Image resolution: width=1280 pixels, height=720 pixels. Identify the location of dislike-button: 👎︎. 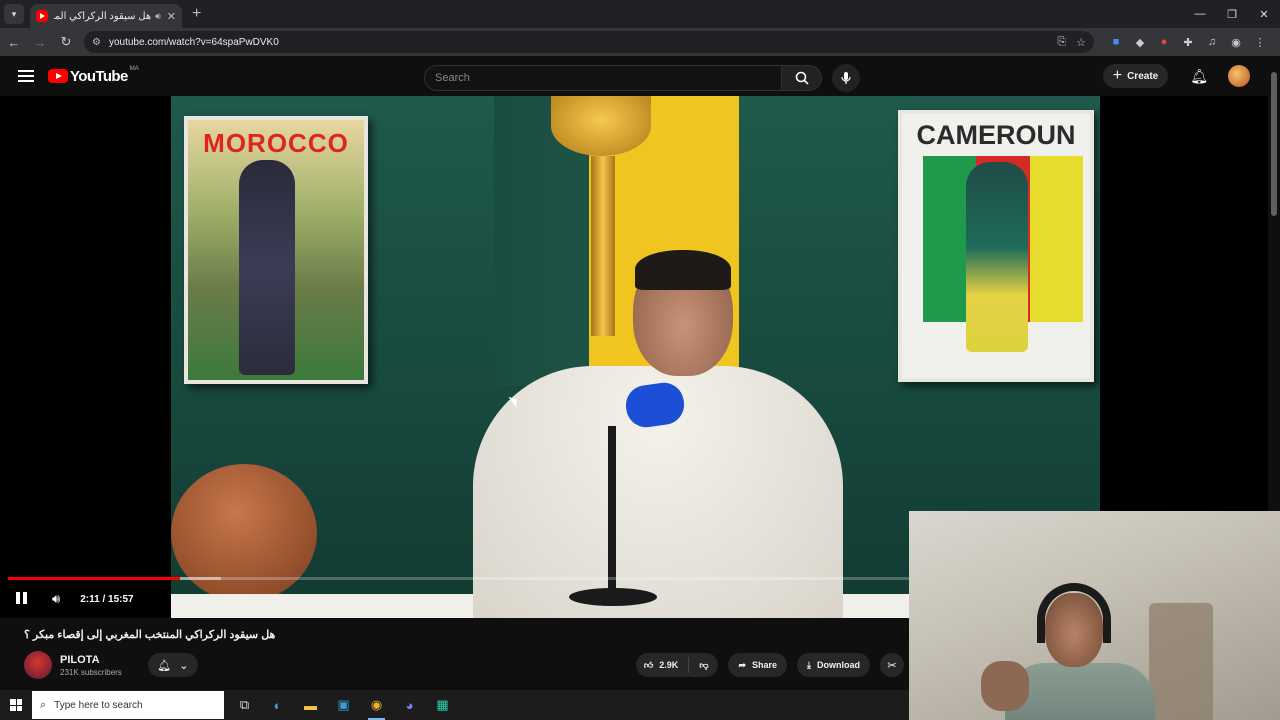
(703, 665).